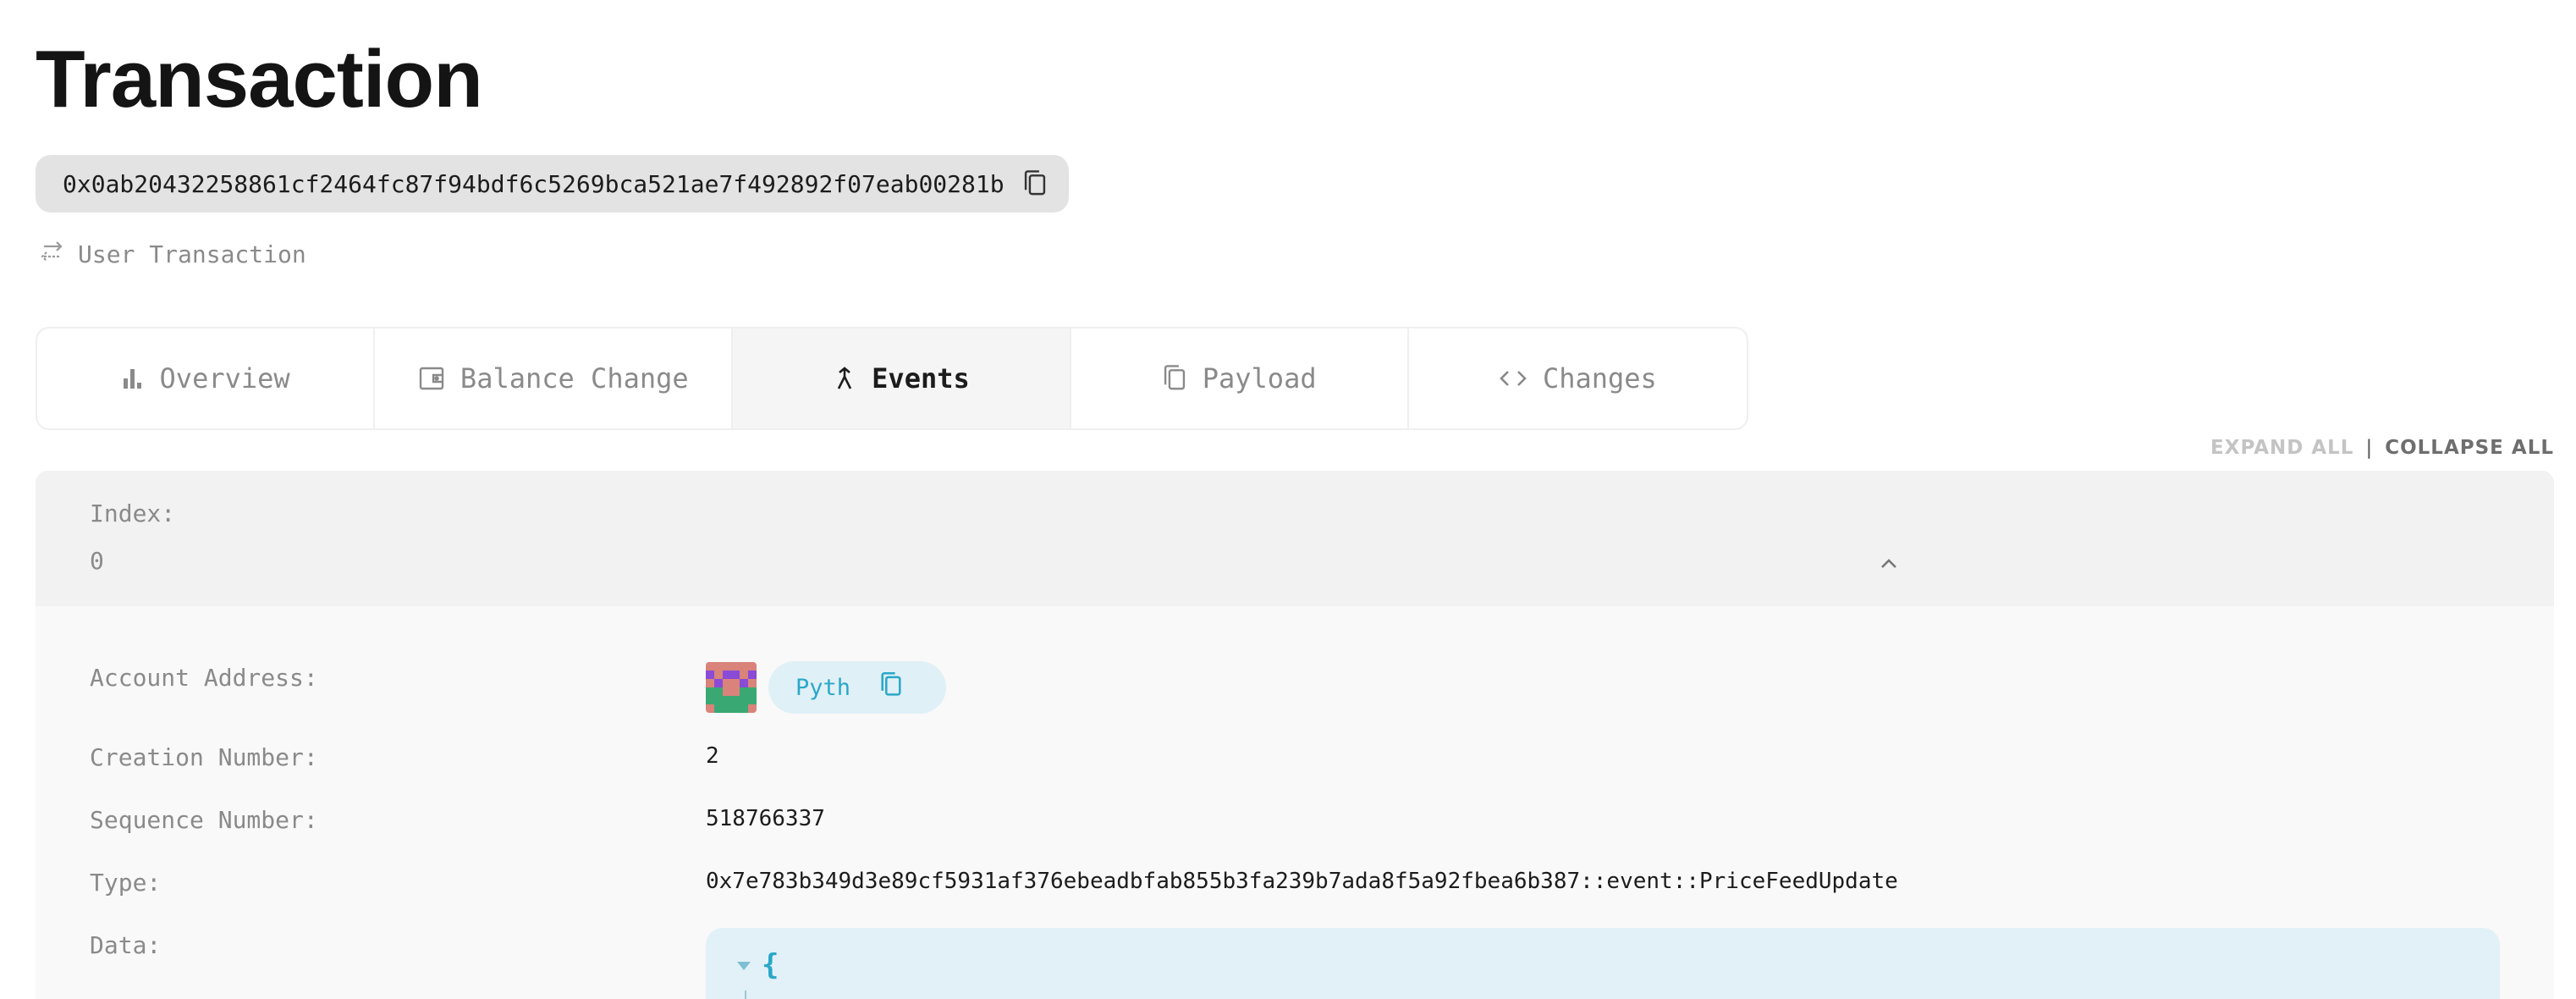 The height and width of the screenshot is (999, 2576). What do you see at coordinates (126, 945) in the screenshot?
I see `data-label: Data:` at bounding box center [126, 945].